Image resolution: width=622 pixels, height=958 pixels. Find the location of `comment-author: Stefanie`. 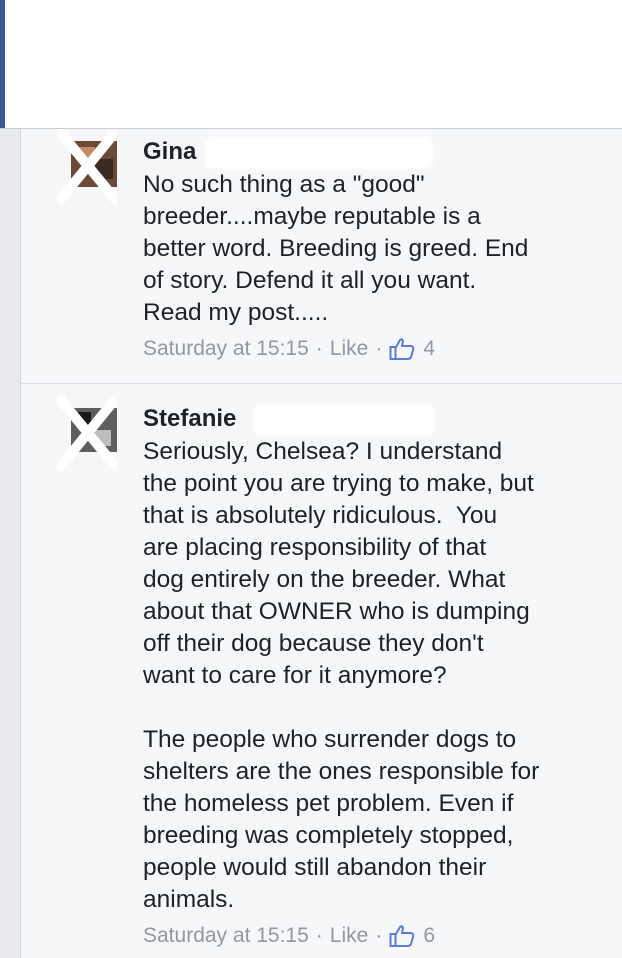

comment-author: Stefanie is located at coordinates (377, 420).